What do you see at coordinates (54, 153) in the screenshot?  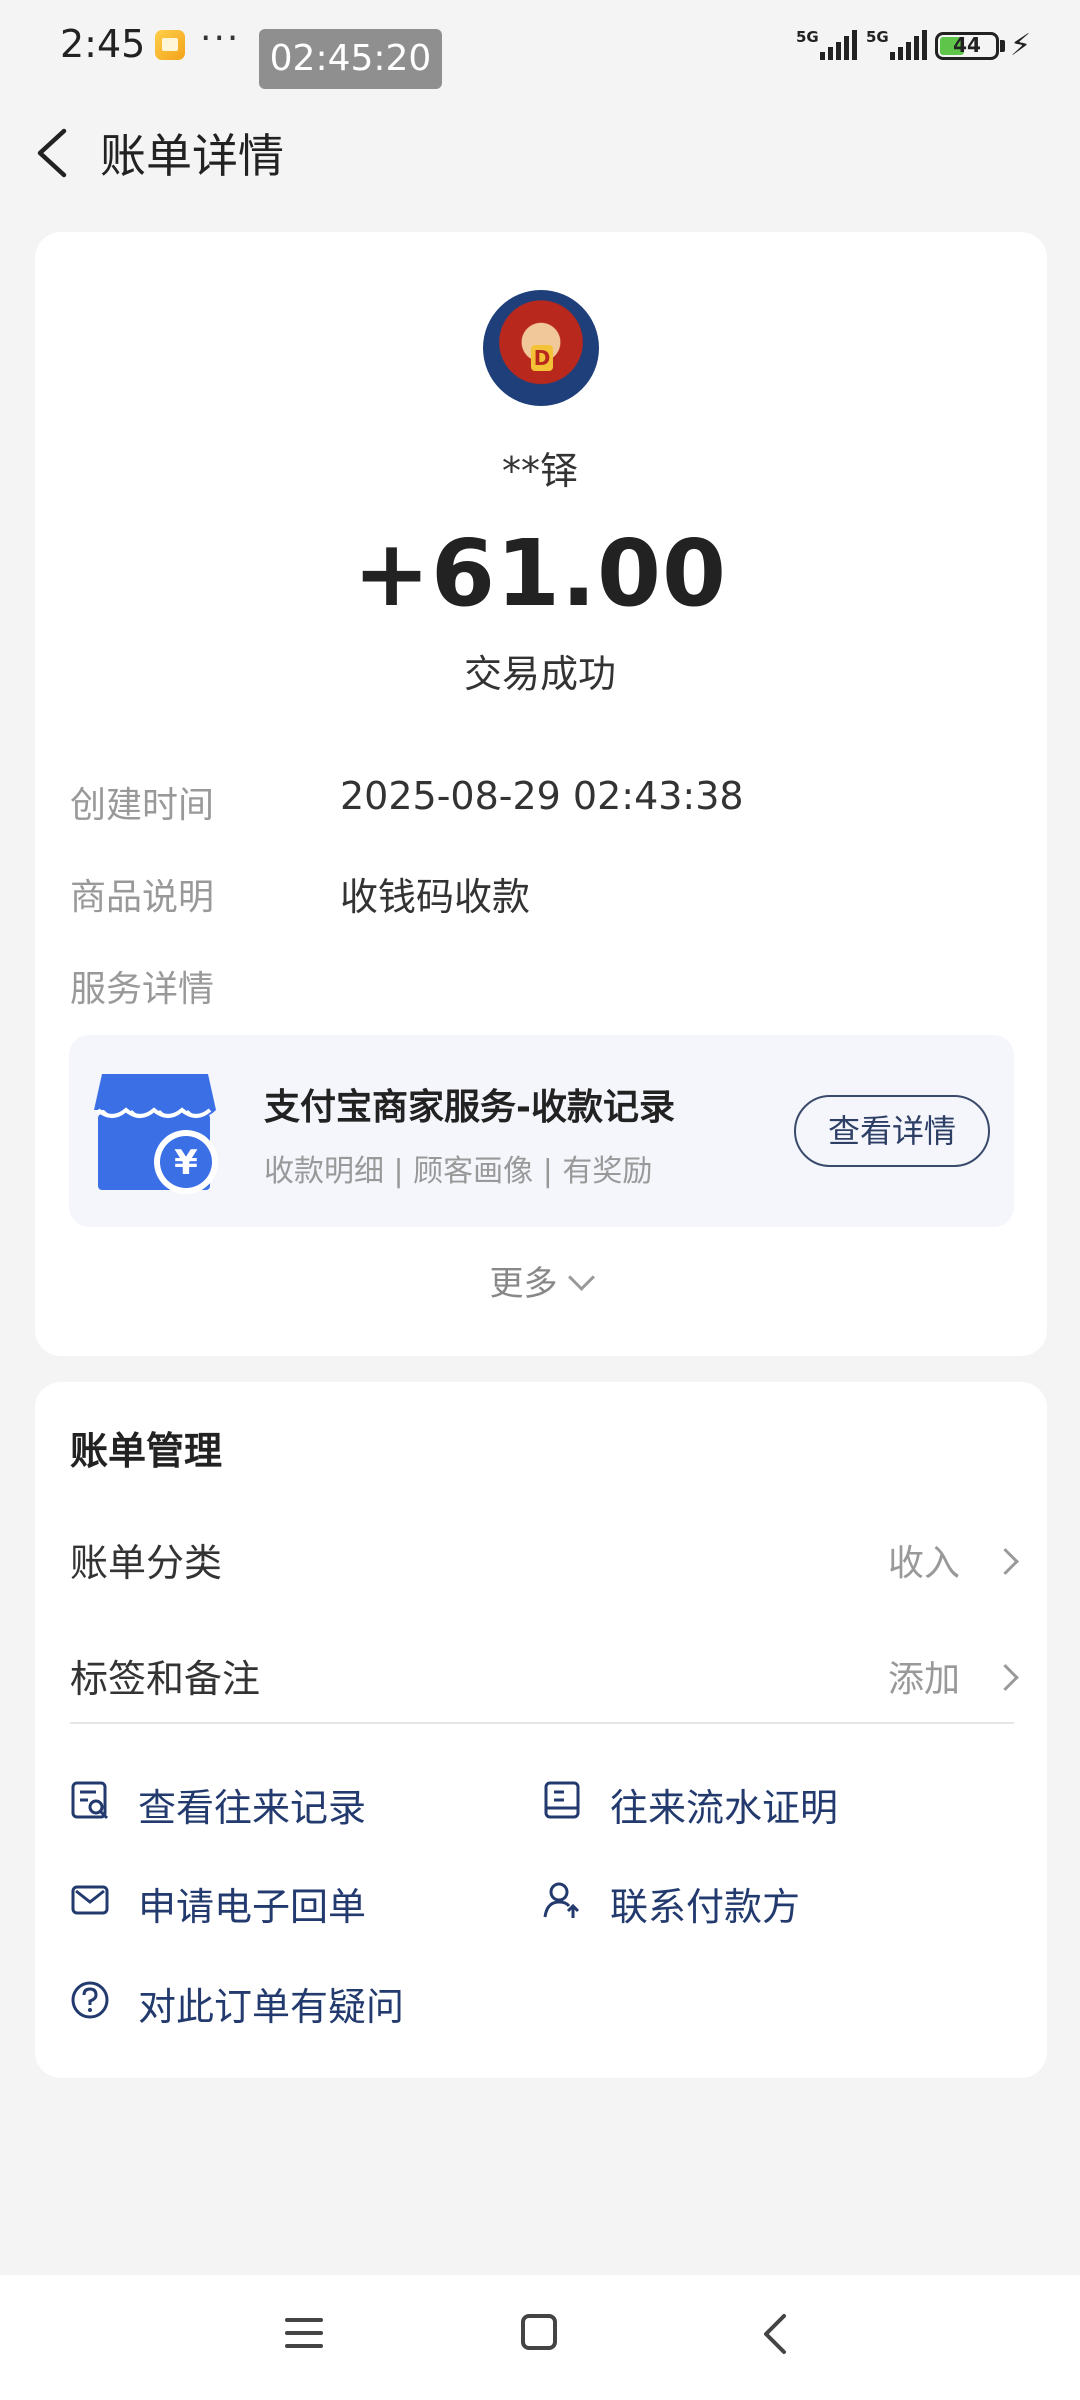 I see `back-arrow-icon` at bounding box center [54, 153].